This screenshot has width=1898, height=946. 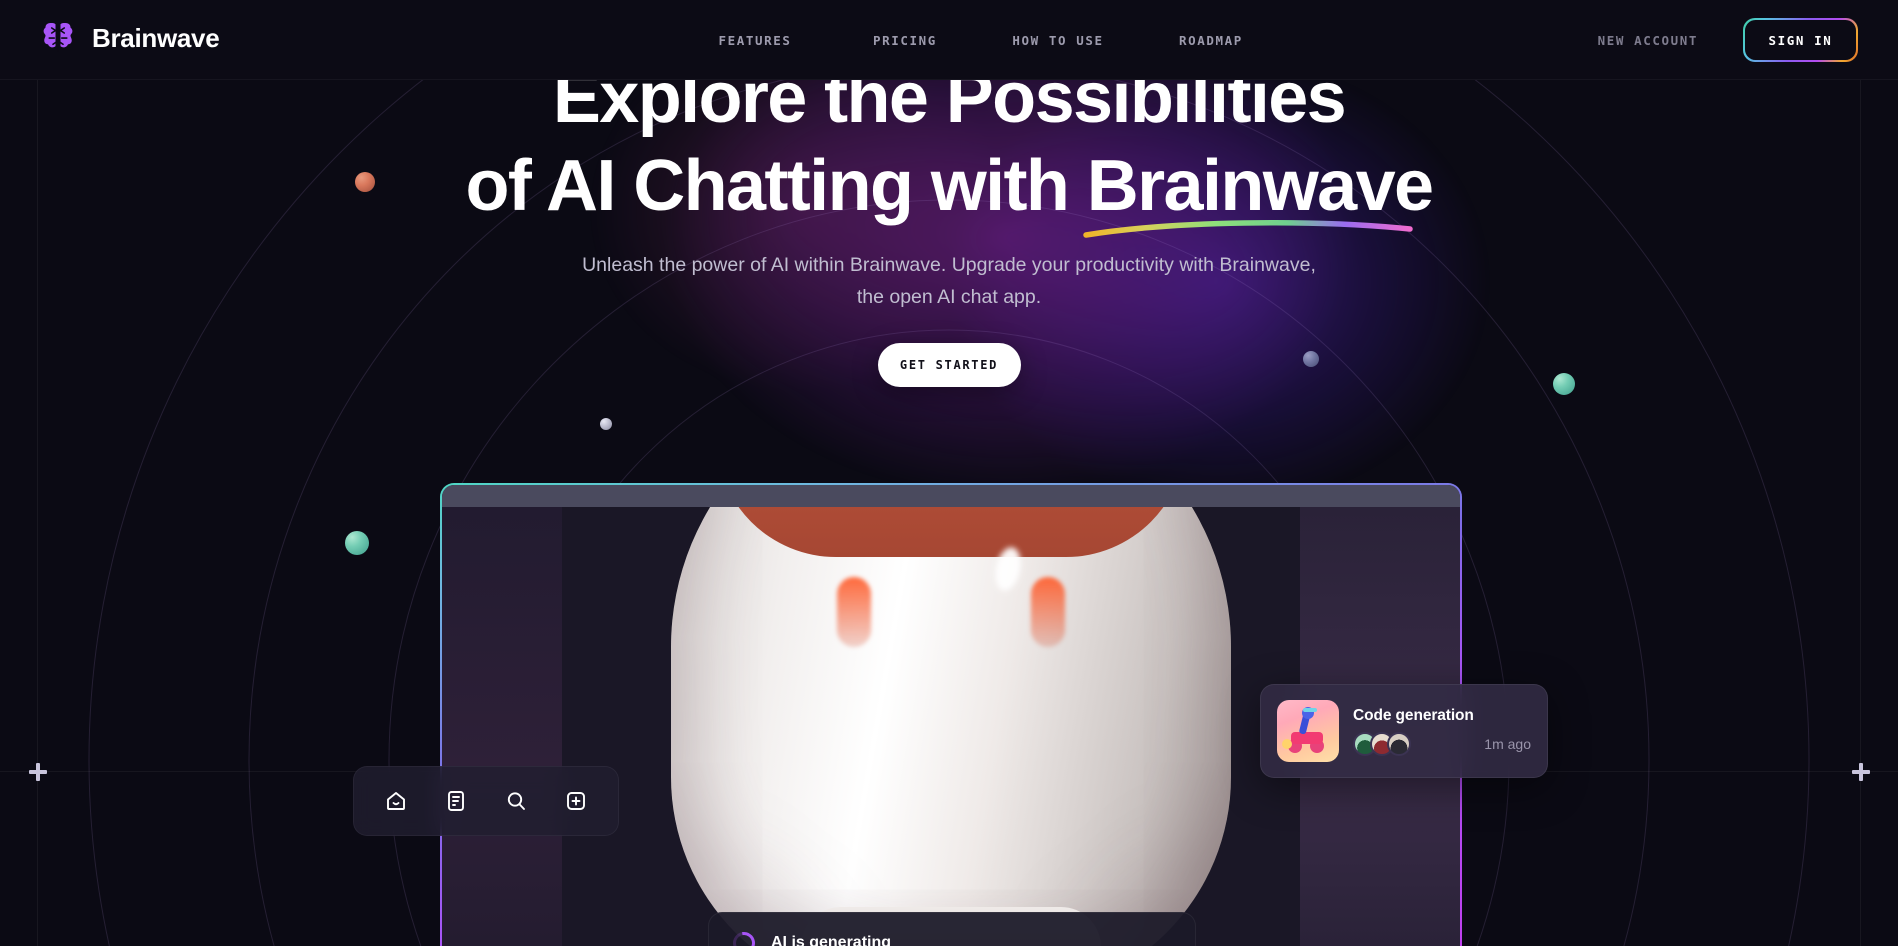 What do you see at coordinates (1048, 612) in the screenshot?
I see `robot-cheek-right` at bounding box center [1048, 612].